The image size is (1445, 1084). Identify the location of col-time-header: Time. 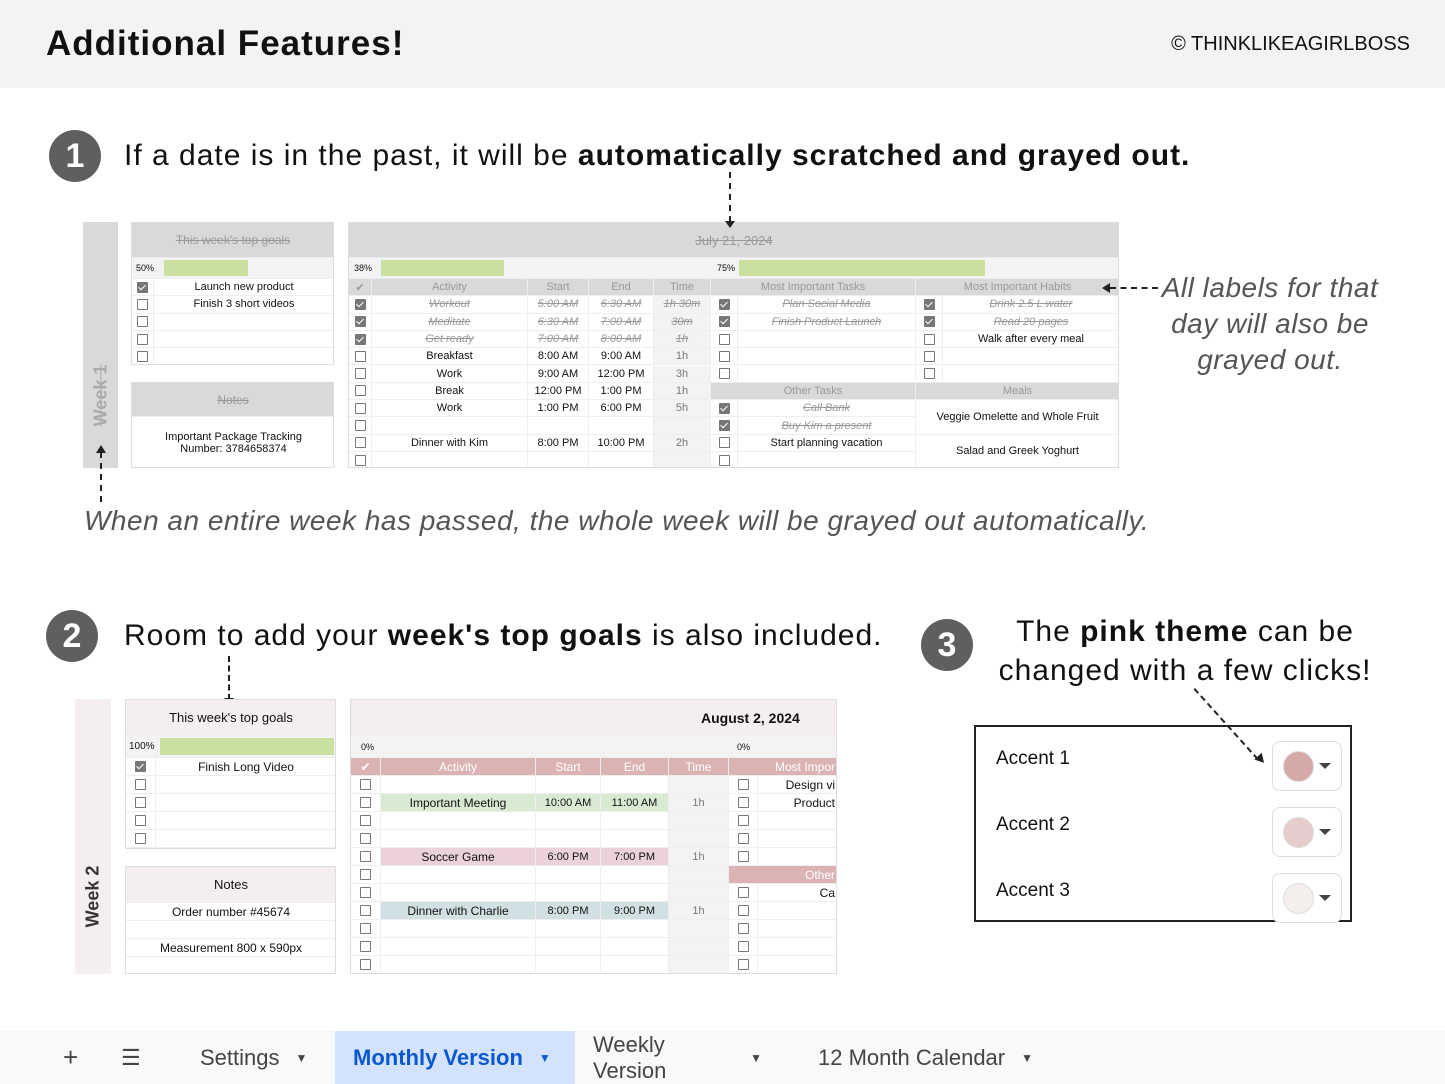
(682, 288).